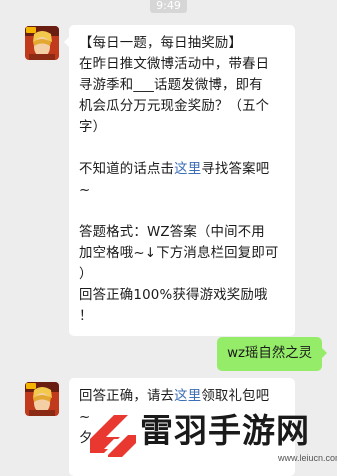 This screenshot has height=476, width=337. Describe the element at coordinates (171, 85) in the screenshot. I see `message-line: 寻游季和___话题发微博，即有` at that location.